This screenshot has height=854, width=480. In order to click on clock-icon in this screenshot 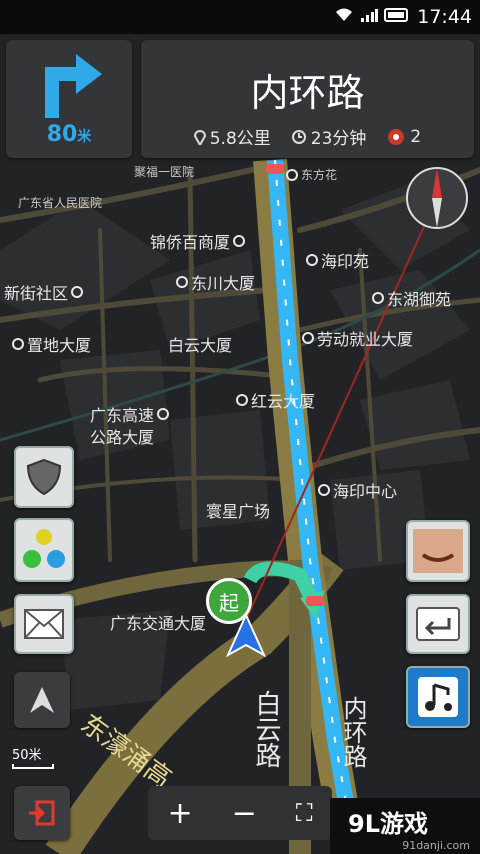, I will do `click(298, 136)`.